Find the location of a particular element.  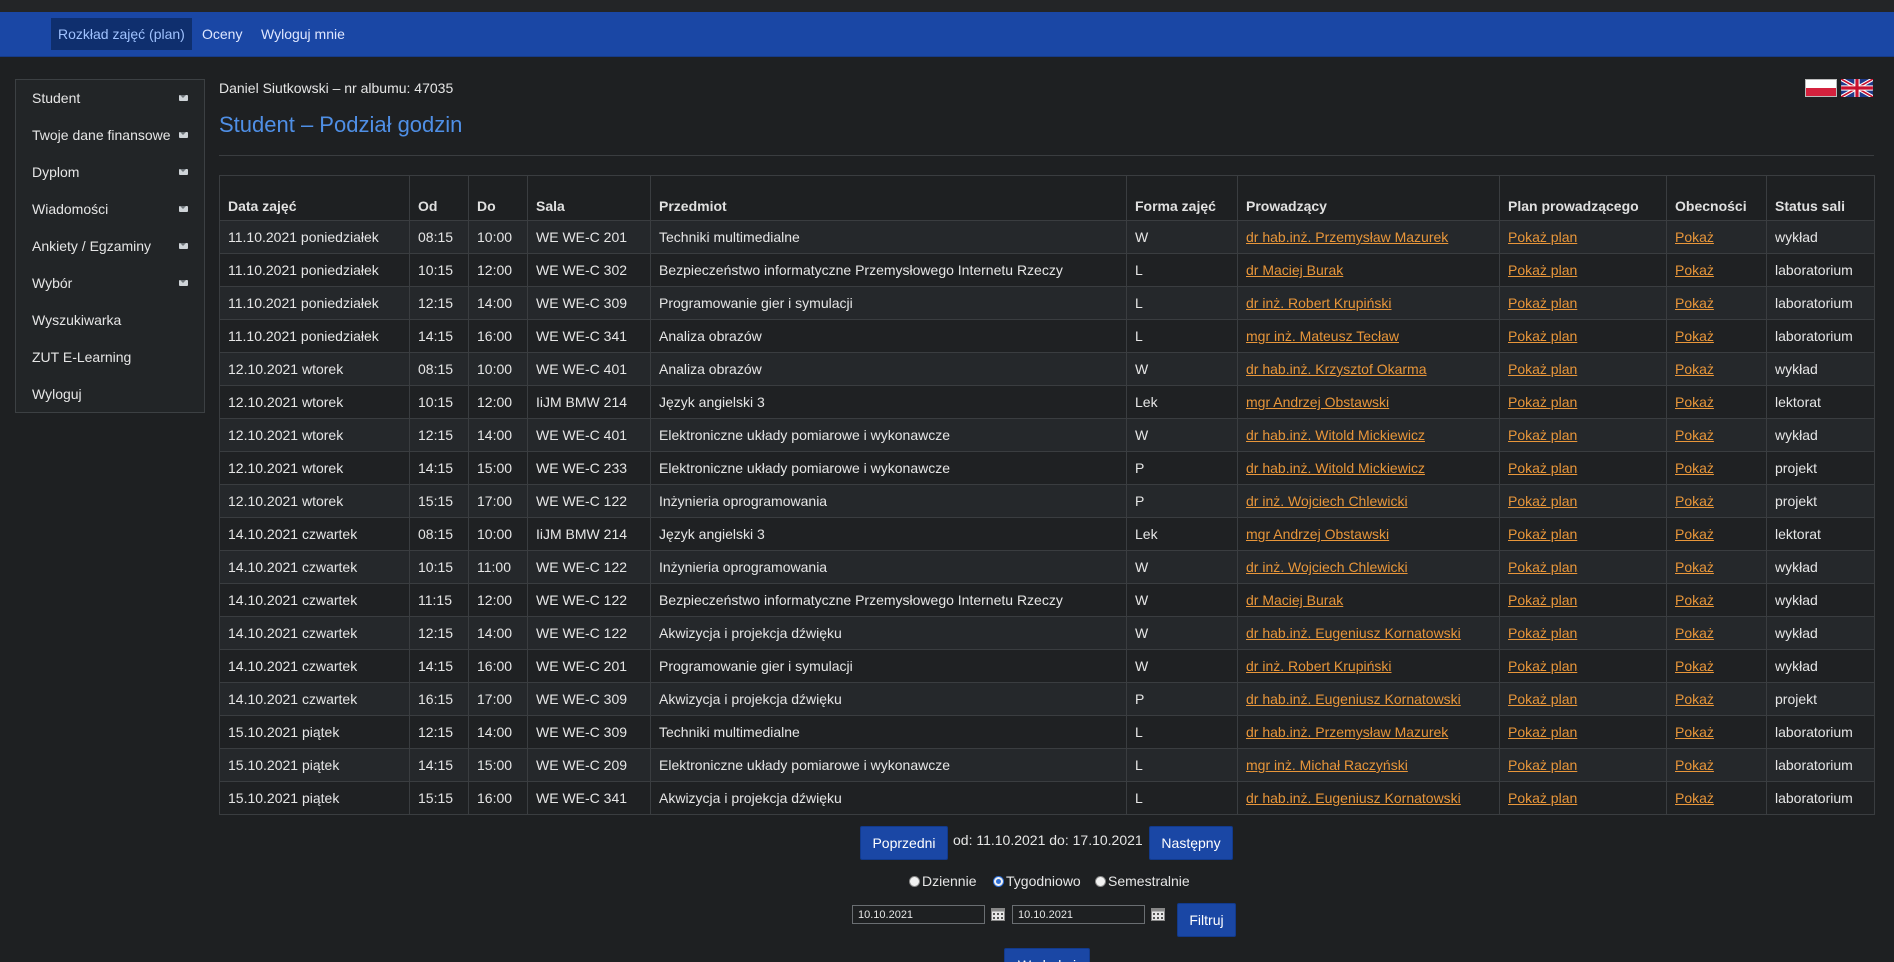

uk-flag-icon is located at coordinates (1857, 88).